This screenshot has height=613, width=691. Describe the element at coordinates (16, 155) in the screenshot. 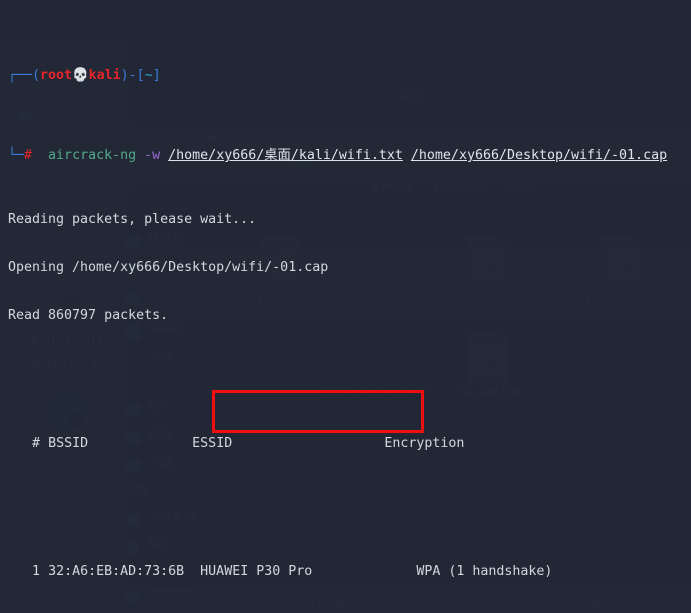

I see `prompt-corner-bottom: └─` at that location.